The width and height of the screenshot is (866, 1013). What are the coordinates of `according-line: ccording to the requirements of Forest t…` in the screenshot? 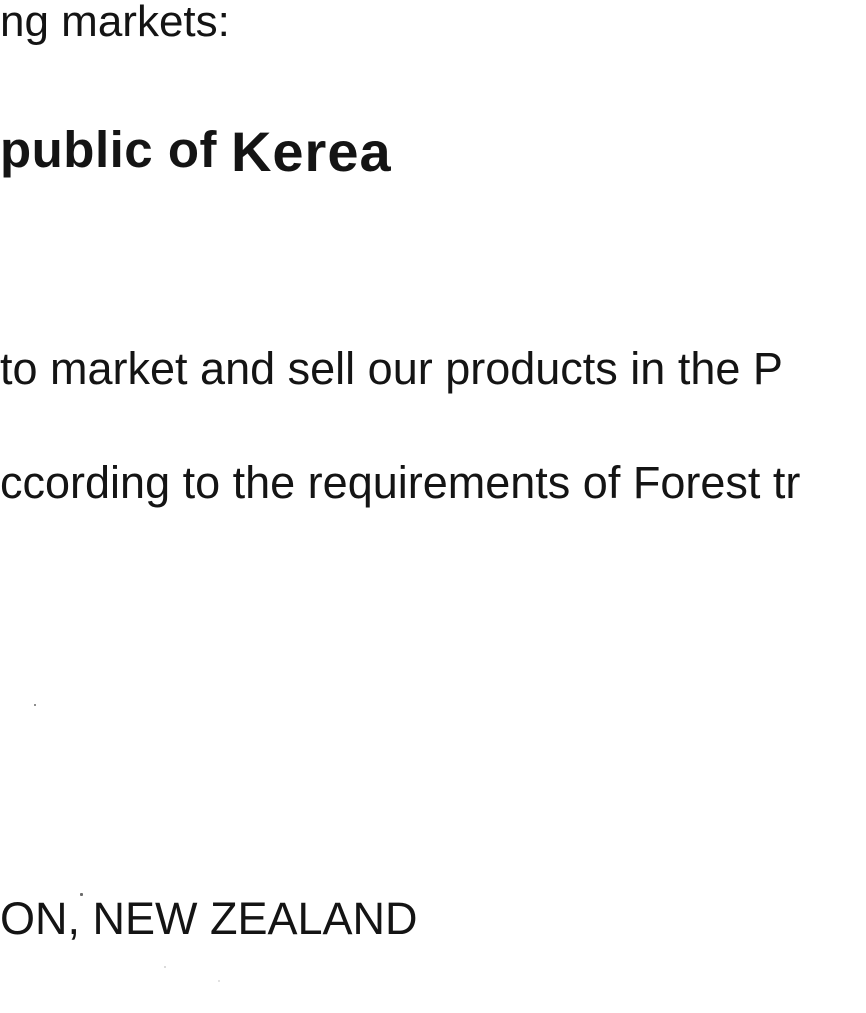 It's located at (400, 482).